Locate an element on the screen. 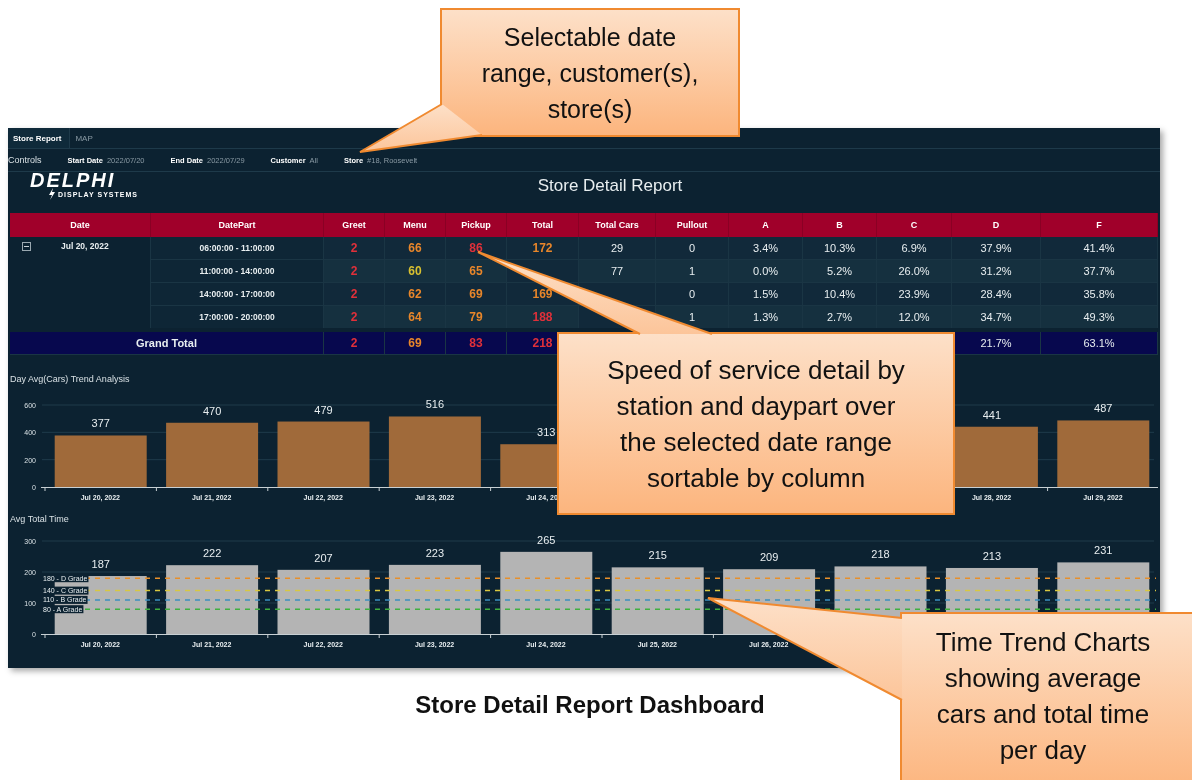  data-label: 187 is located at coordinates (100, 564).